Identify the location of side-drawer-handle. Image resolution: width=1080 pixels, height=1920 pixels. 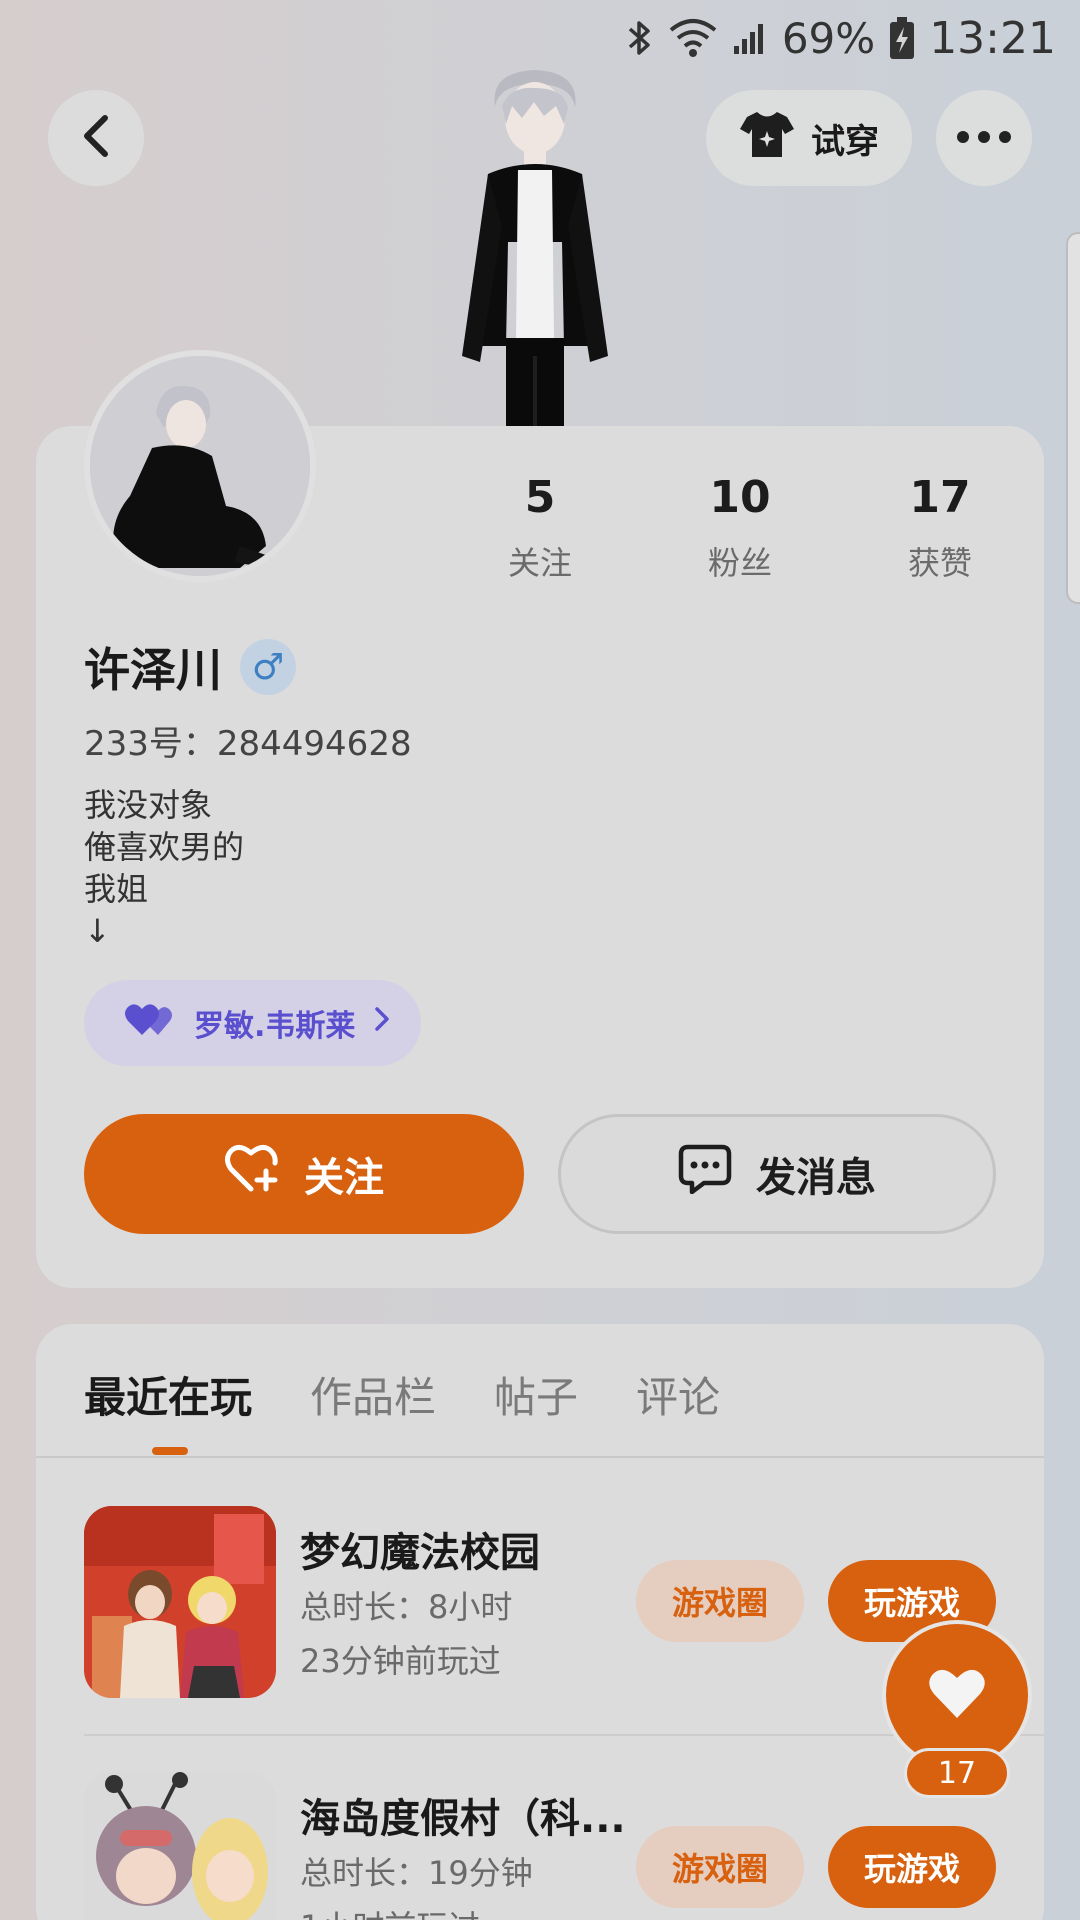
(1073, 418).